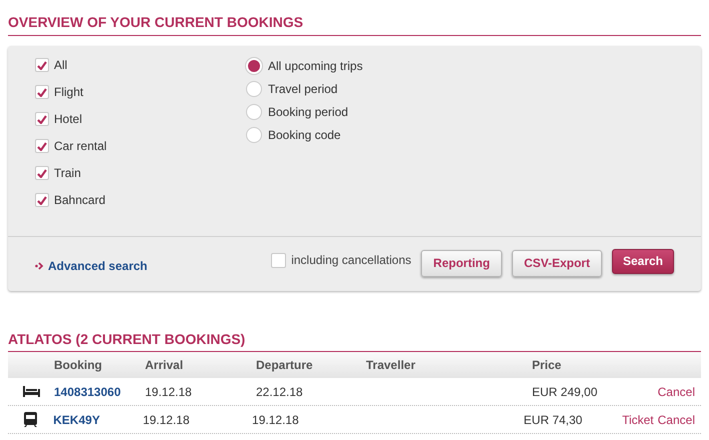 This screenshot has height=440, width=709. I want to click on checkbox-label: Car rental, so click(80, 146).